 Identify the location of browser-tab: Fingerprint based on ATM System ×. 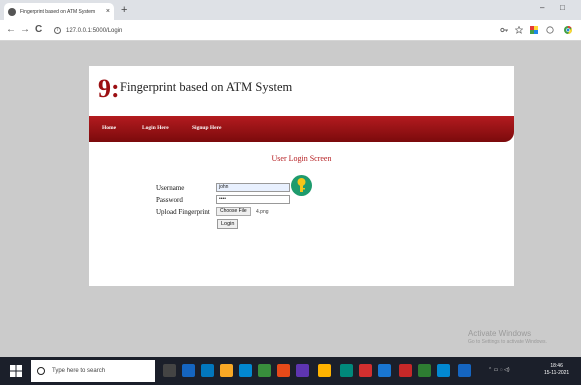
(59, 11).